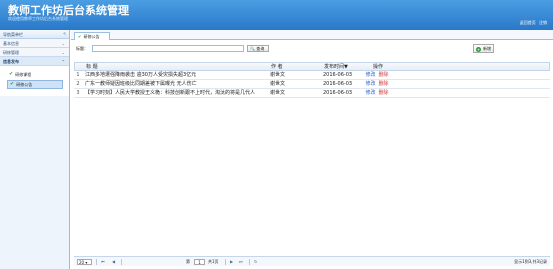 Image resolution: width=553 pixels, height=269 pixels. I want to click on sidebar-group-basic-info: 基本信息 ⌄, so click(34, 43).